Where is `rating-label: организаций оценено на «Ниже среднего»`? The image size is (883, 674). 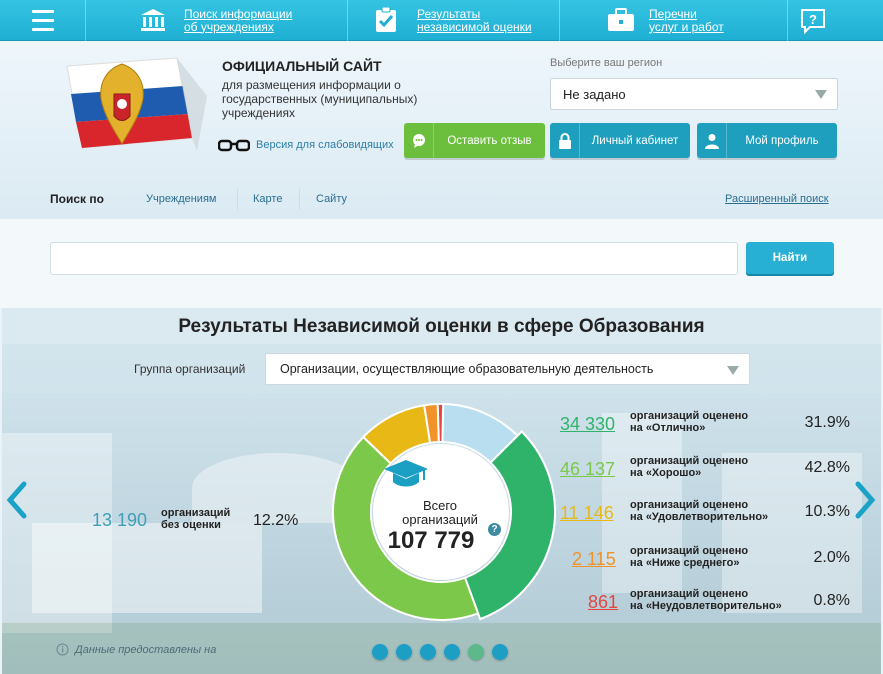
rating-label: организаций оценено на «Ниже среднего» is located at coordinates (689, 557).